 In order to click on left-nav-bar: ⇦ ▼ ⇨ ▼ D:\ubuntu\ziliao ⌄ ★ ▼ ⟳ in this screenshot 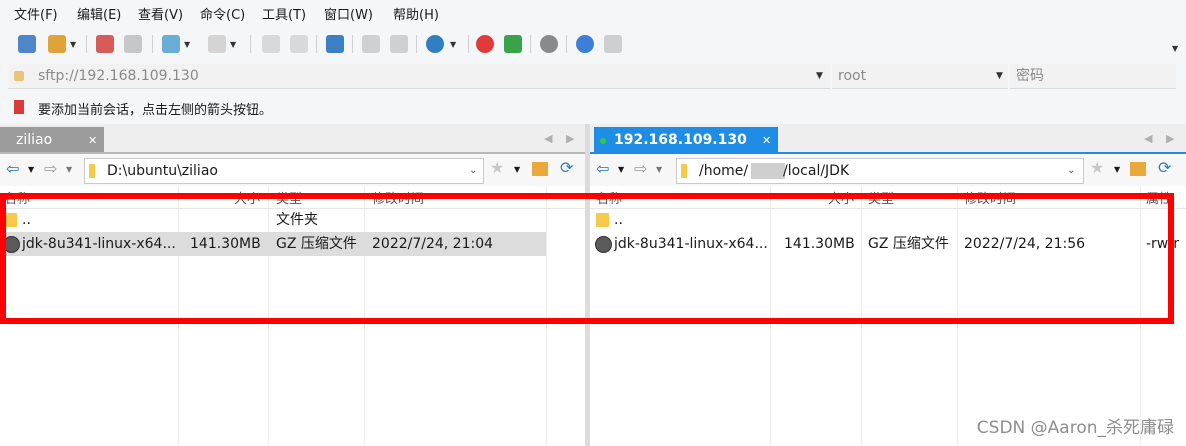, I will do `click(292, 170)`.